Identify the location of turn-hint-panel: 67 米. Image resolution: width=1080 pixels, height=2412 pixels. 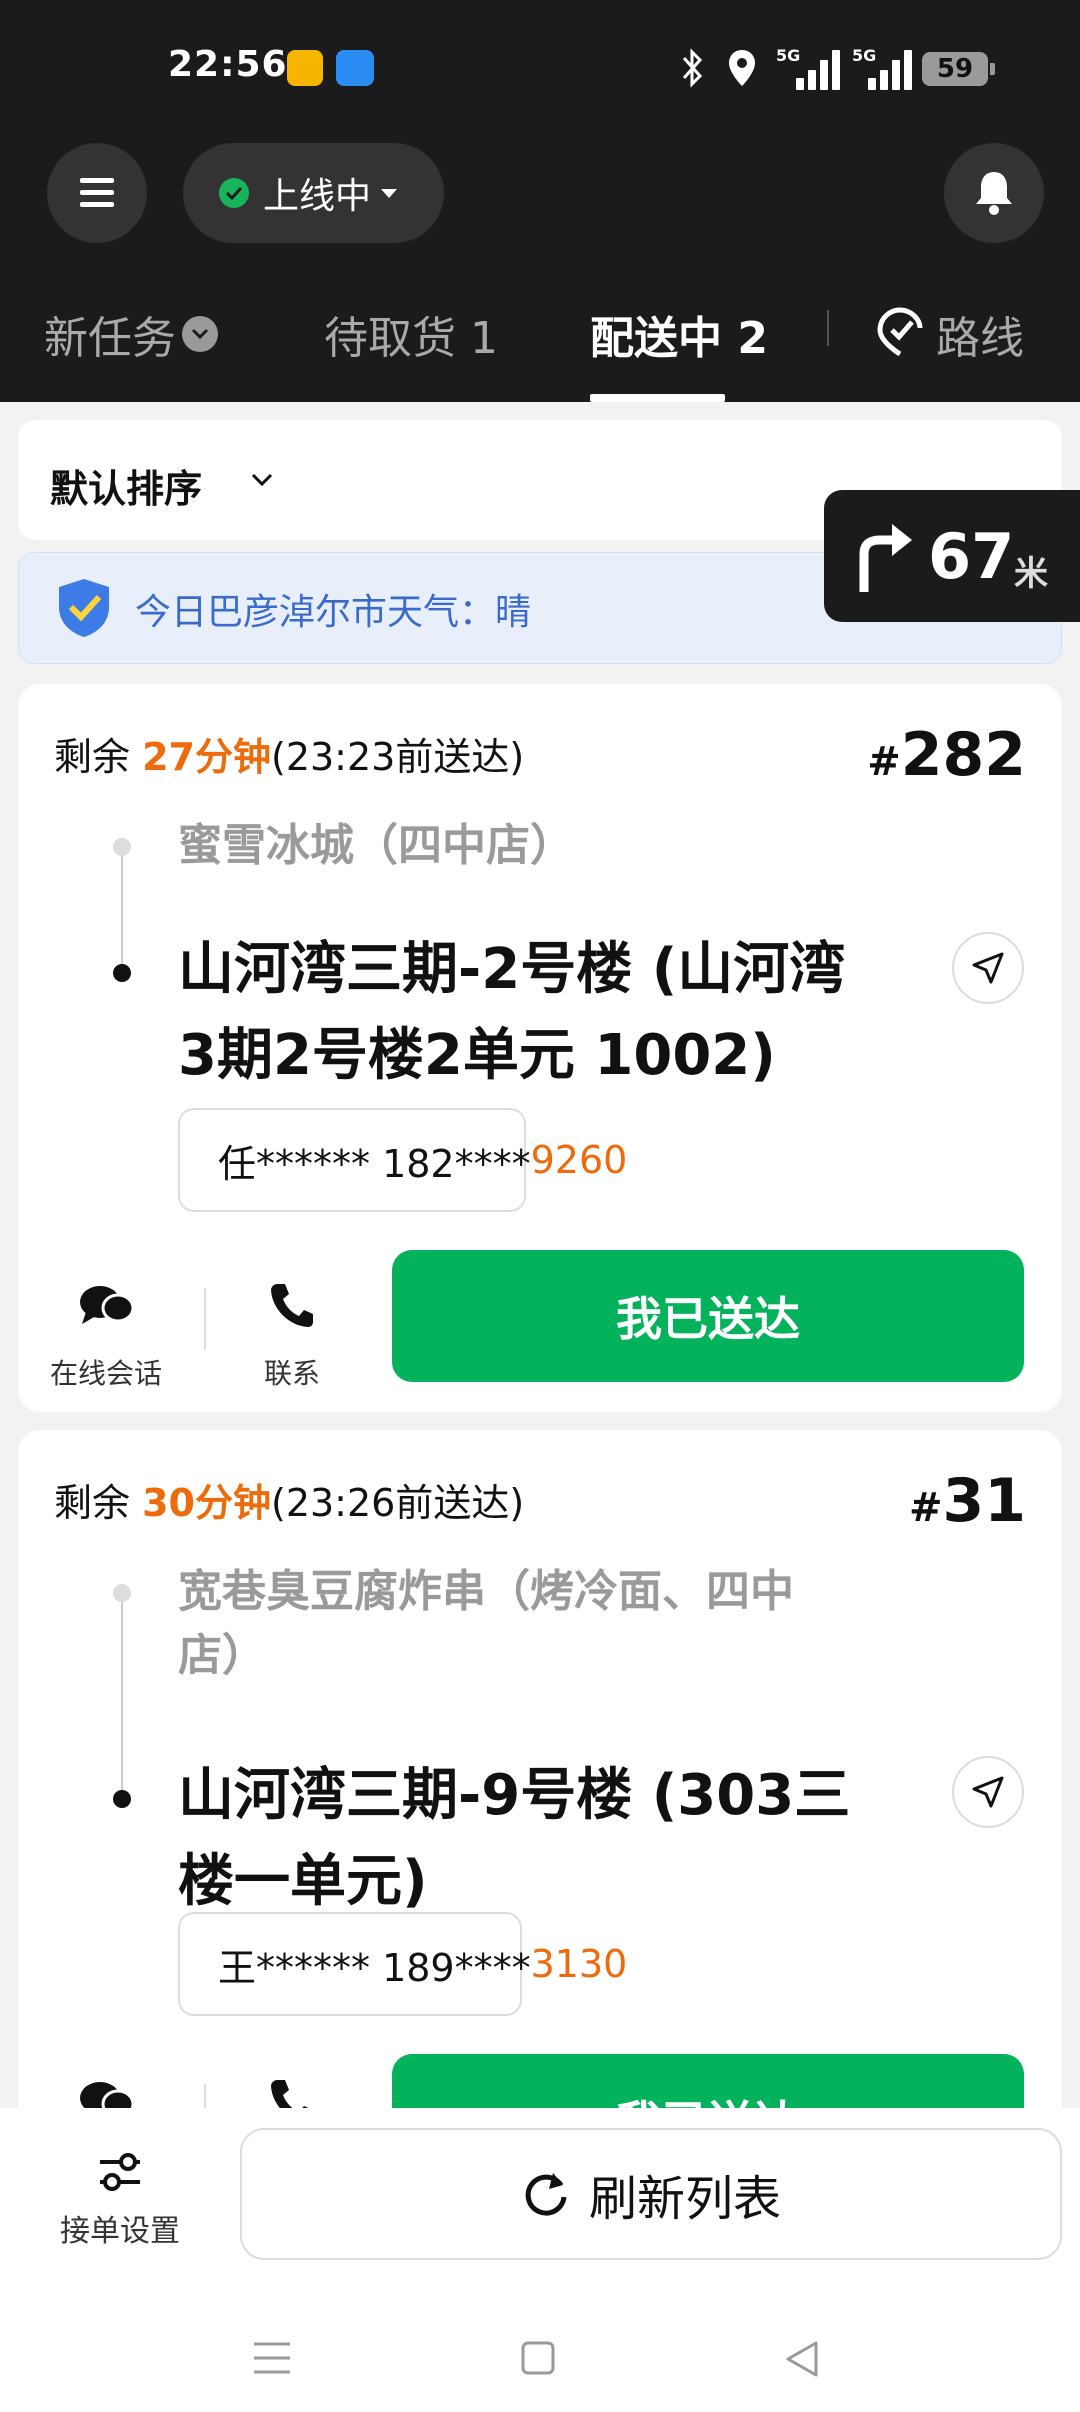
(952, 556).